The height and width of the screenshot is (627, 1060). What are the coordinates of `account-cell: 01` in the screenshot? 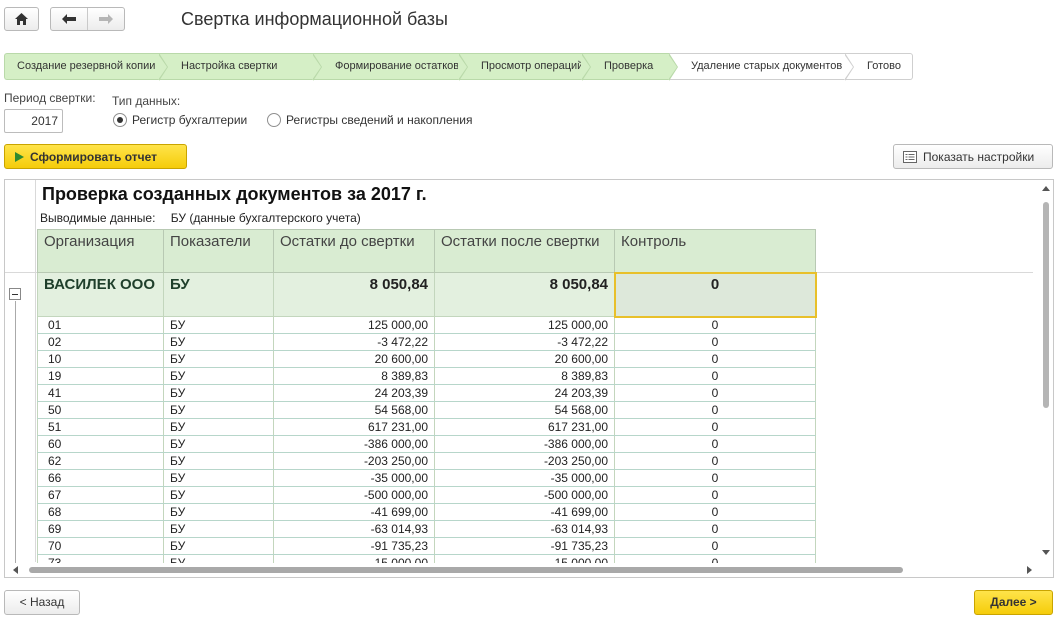 It's located at (100, 325).